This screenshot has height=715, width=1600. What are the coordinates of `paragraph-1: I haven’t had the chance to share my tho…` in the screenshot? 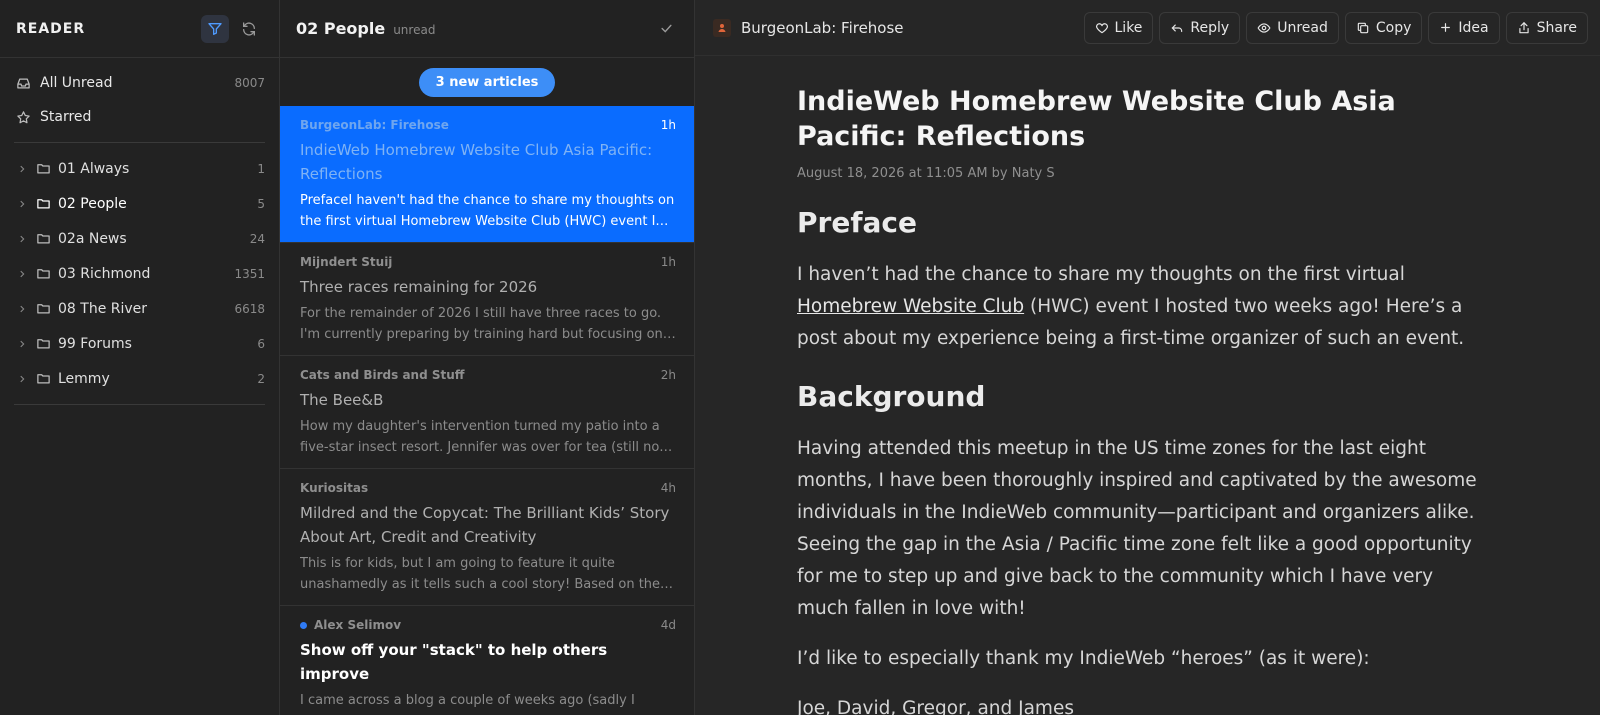 It's located at (1142, 307).